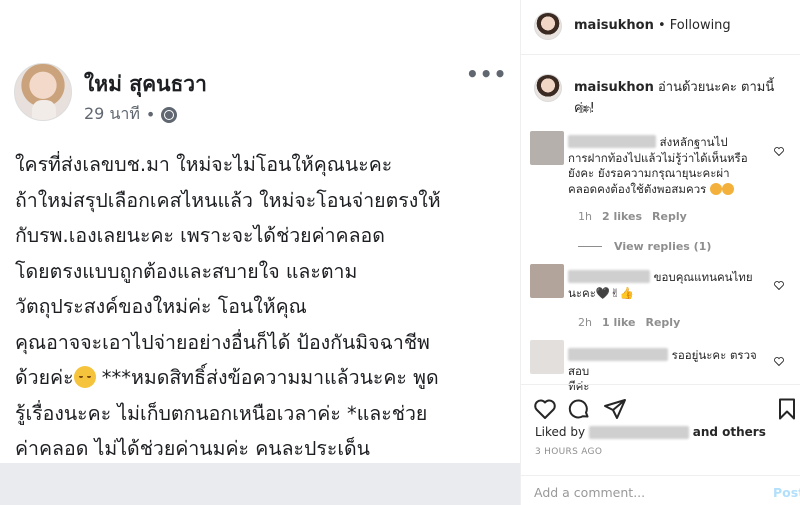 This screenshot has height=505, width=800. I want to click on post-date: 3 HOURS AGO, so click(569, 452).